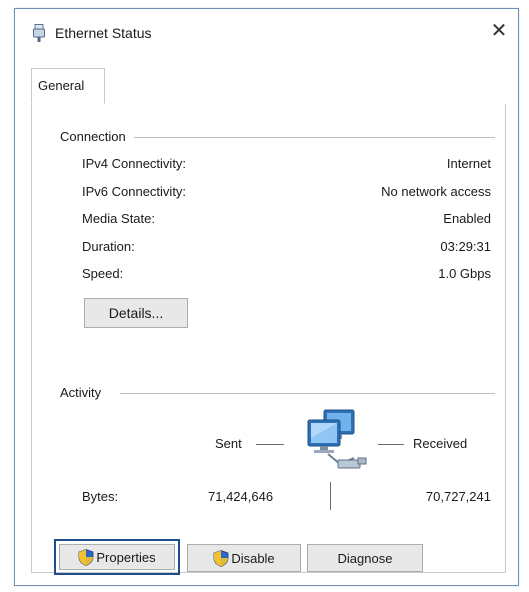  What do you see at coordinates (103, 33) in the screenshot?
I see `window-title: Ethernet Status` at bounding box center [103, 33].